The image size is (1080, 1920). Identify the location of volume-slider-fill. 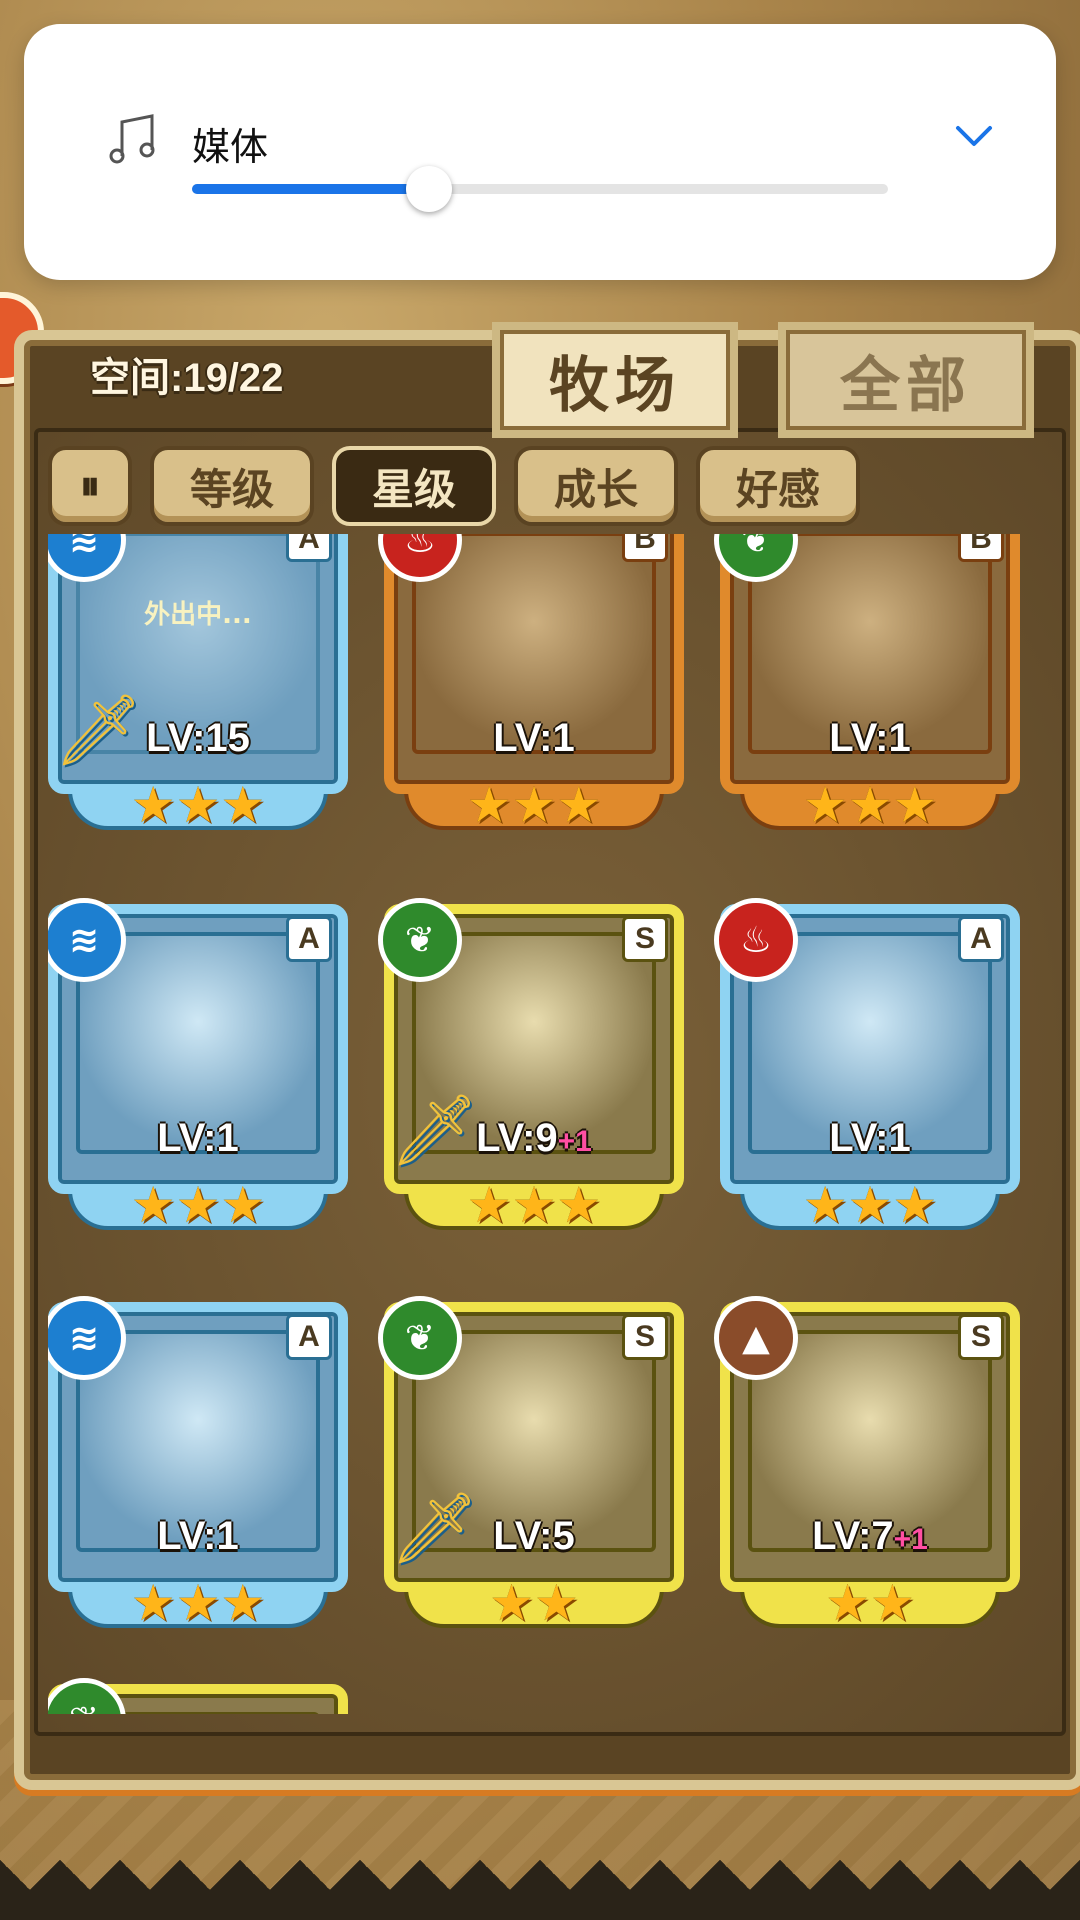
(310, 189).